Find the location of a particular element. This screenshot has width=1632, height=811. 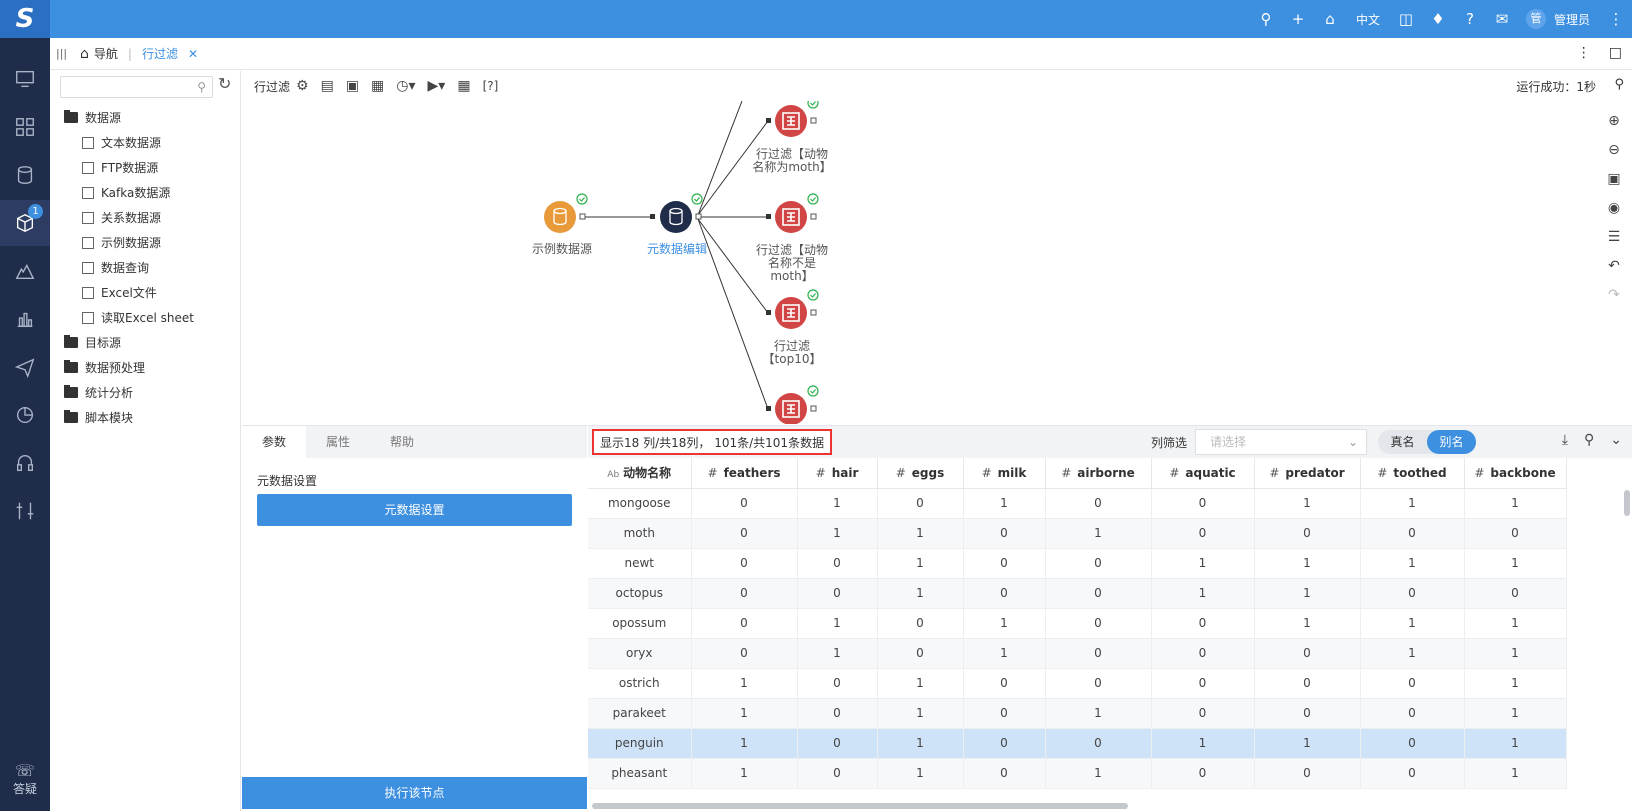

tree-search-input: ⚲ is located at coordinates (136, 87).